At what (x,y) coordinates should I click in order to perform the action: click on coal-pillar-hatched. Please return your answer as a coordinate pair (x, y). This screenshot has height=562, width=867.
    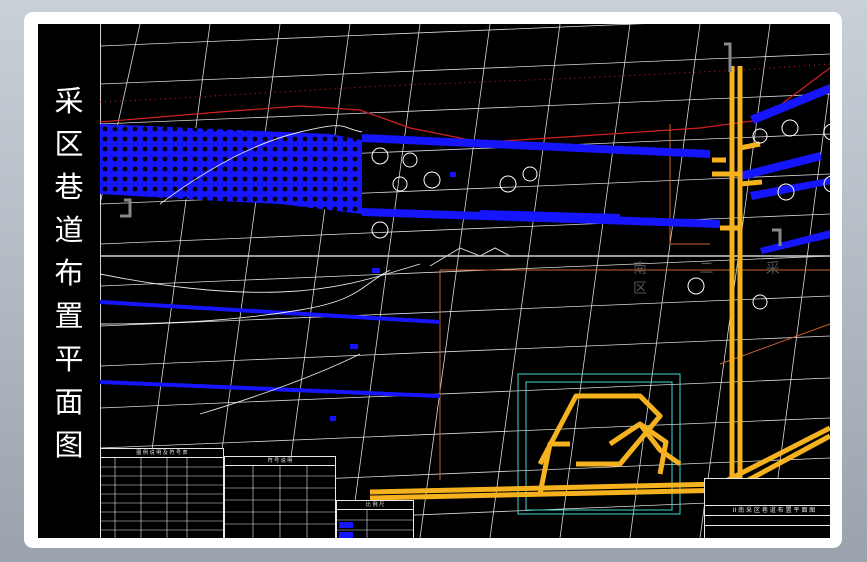
    Looking at the image, I should click on (231, 169).